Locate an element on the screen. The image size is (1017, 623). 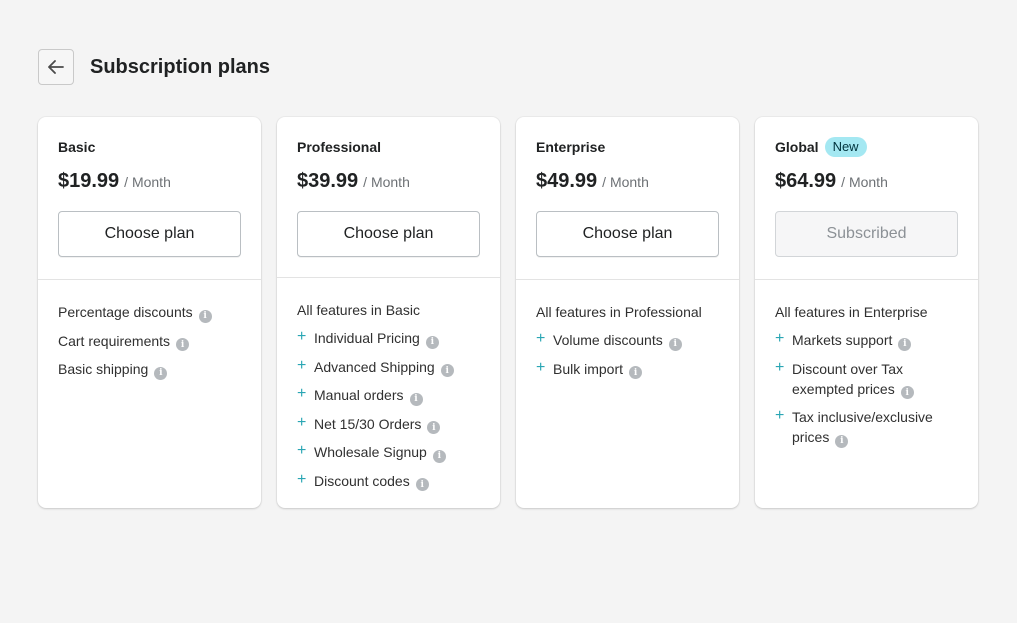
plan-card-header: Professional $39.99/ Month Choose plan is located at coordinates (388, 197).